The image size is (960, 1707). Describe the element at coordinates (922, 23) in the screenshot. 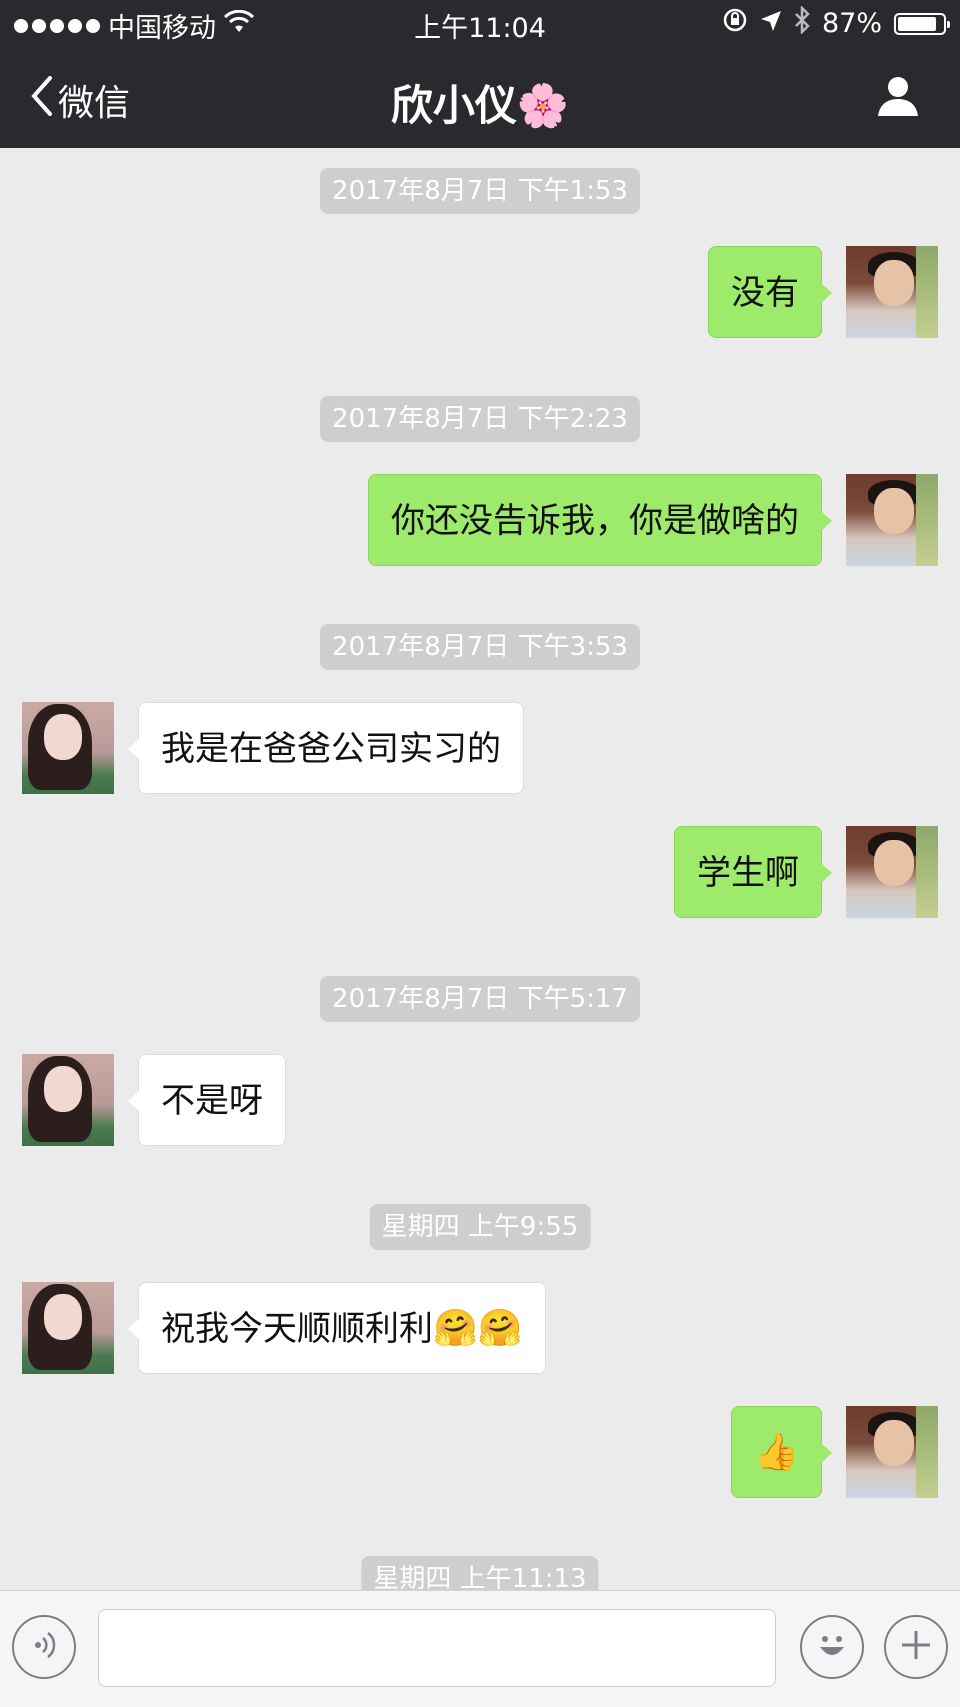

I see `battery-icon` at that location.